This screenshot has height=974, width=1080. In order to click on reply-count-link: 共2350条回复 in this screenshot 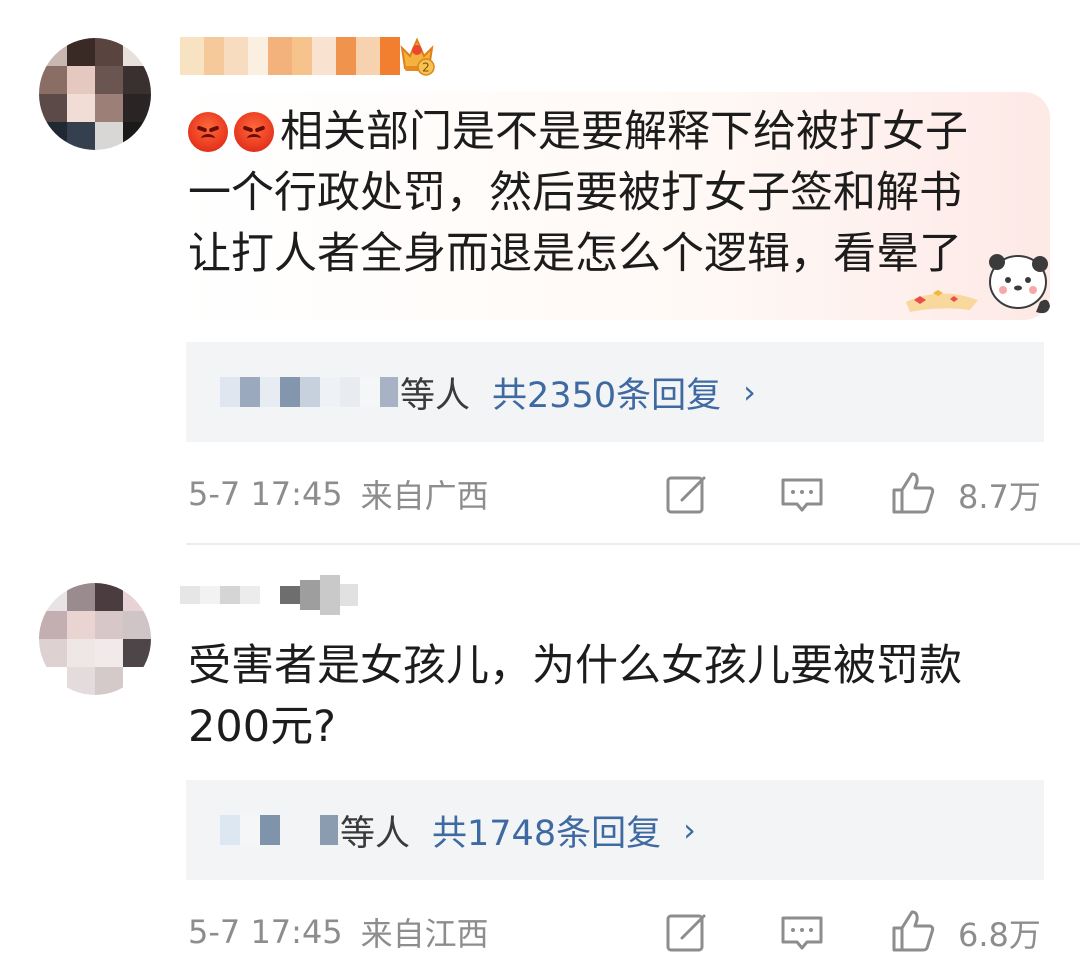, I will do `click(606, 392)`.